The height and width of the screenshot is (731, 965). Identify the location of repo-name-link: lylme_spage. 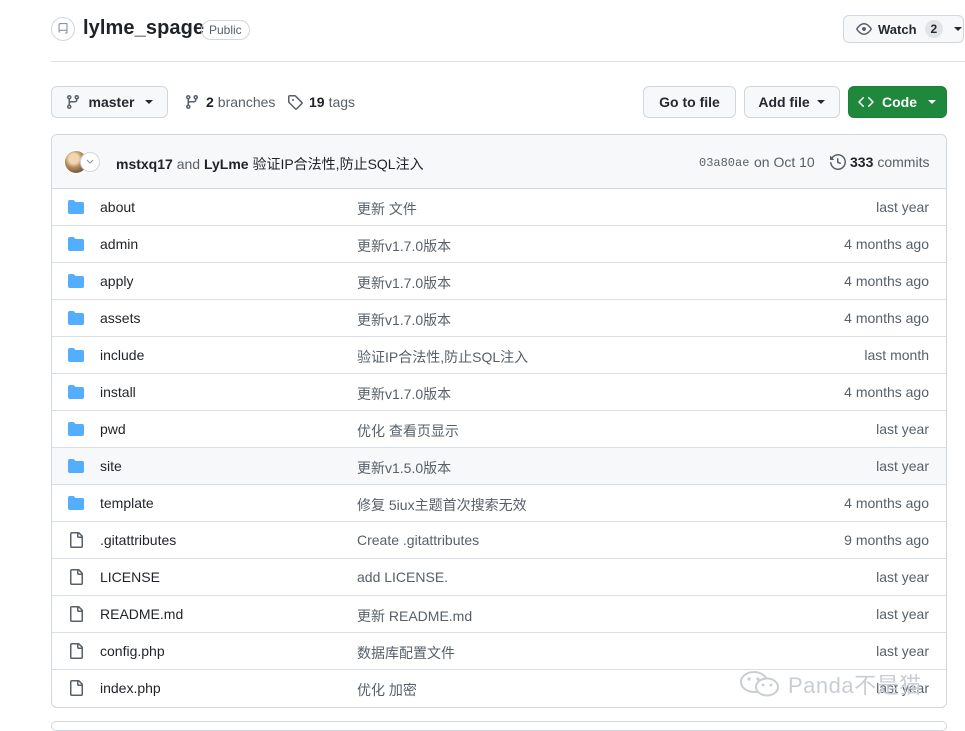
(143, 28).